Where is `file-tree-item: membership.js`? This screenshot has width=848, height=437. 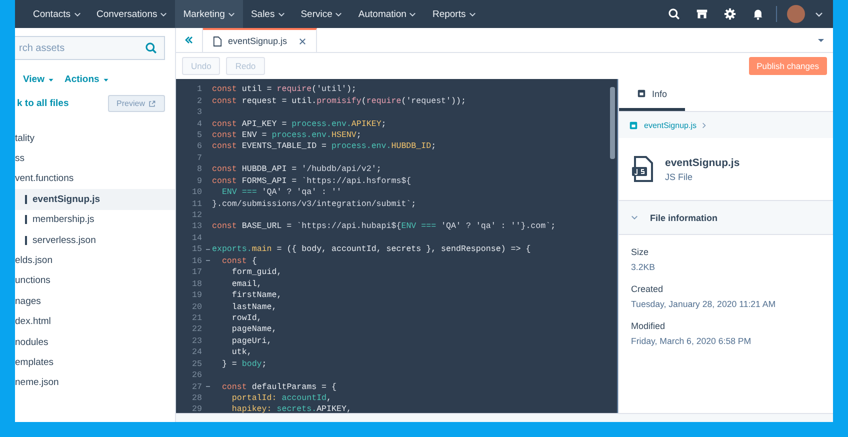
file-tree-item: membership.js is located at coordinates (95, 220).